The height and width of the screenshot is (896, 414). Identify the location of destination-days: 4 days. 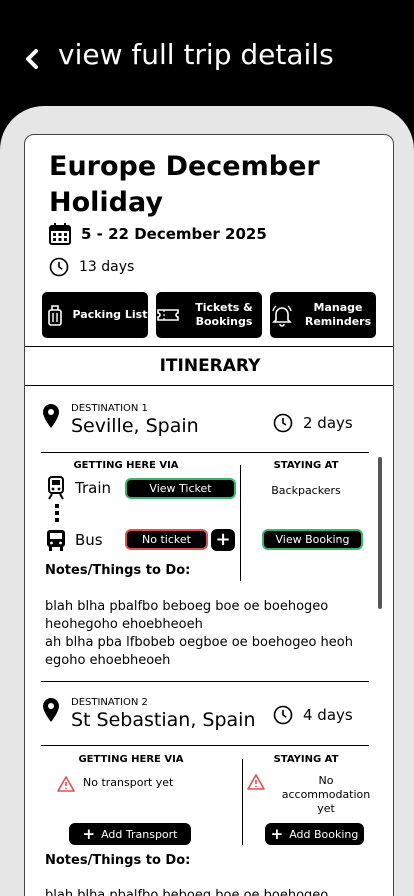
(328, 715).